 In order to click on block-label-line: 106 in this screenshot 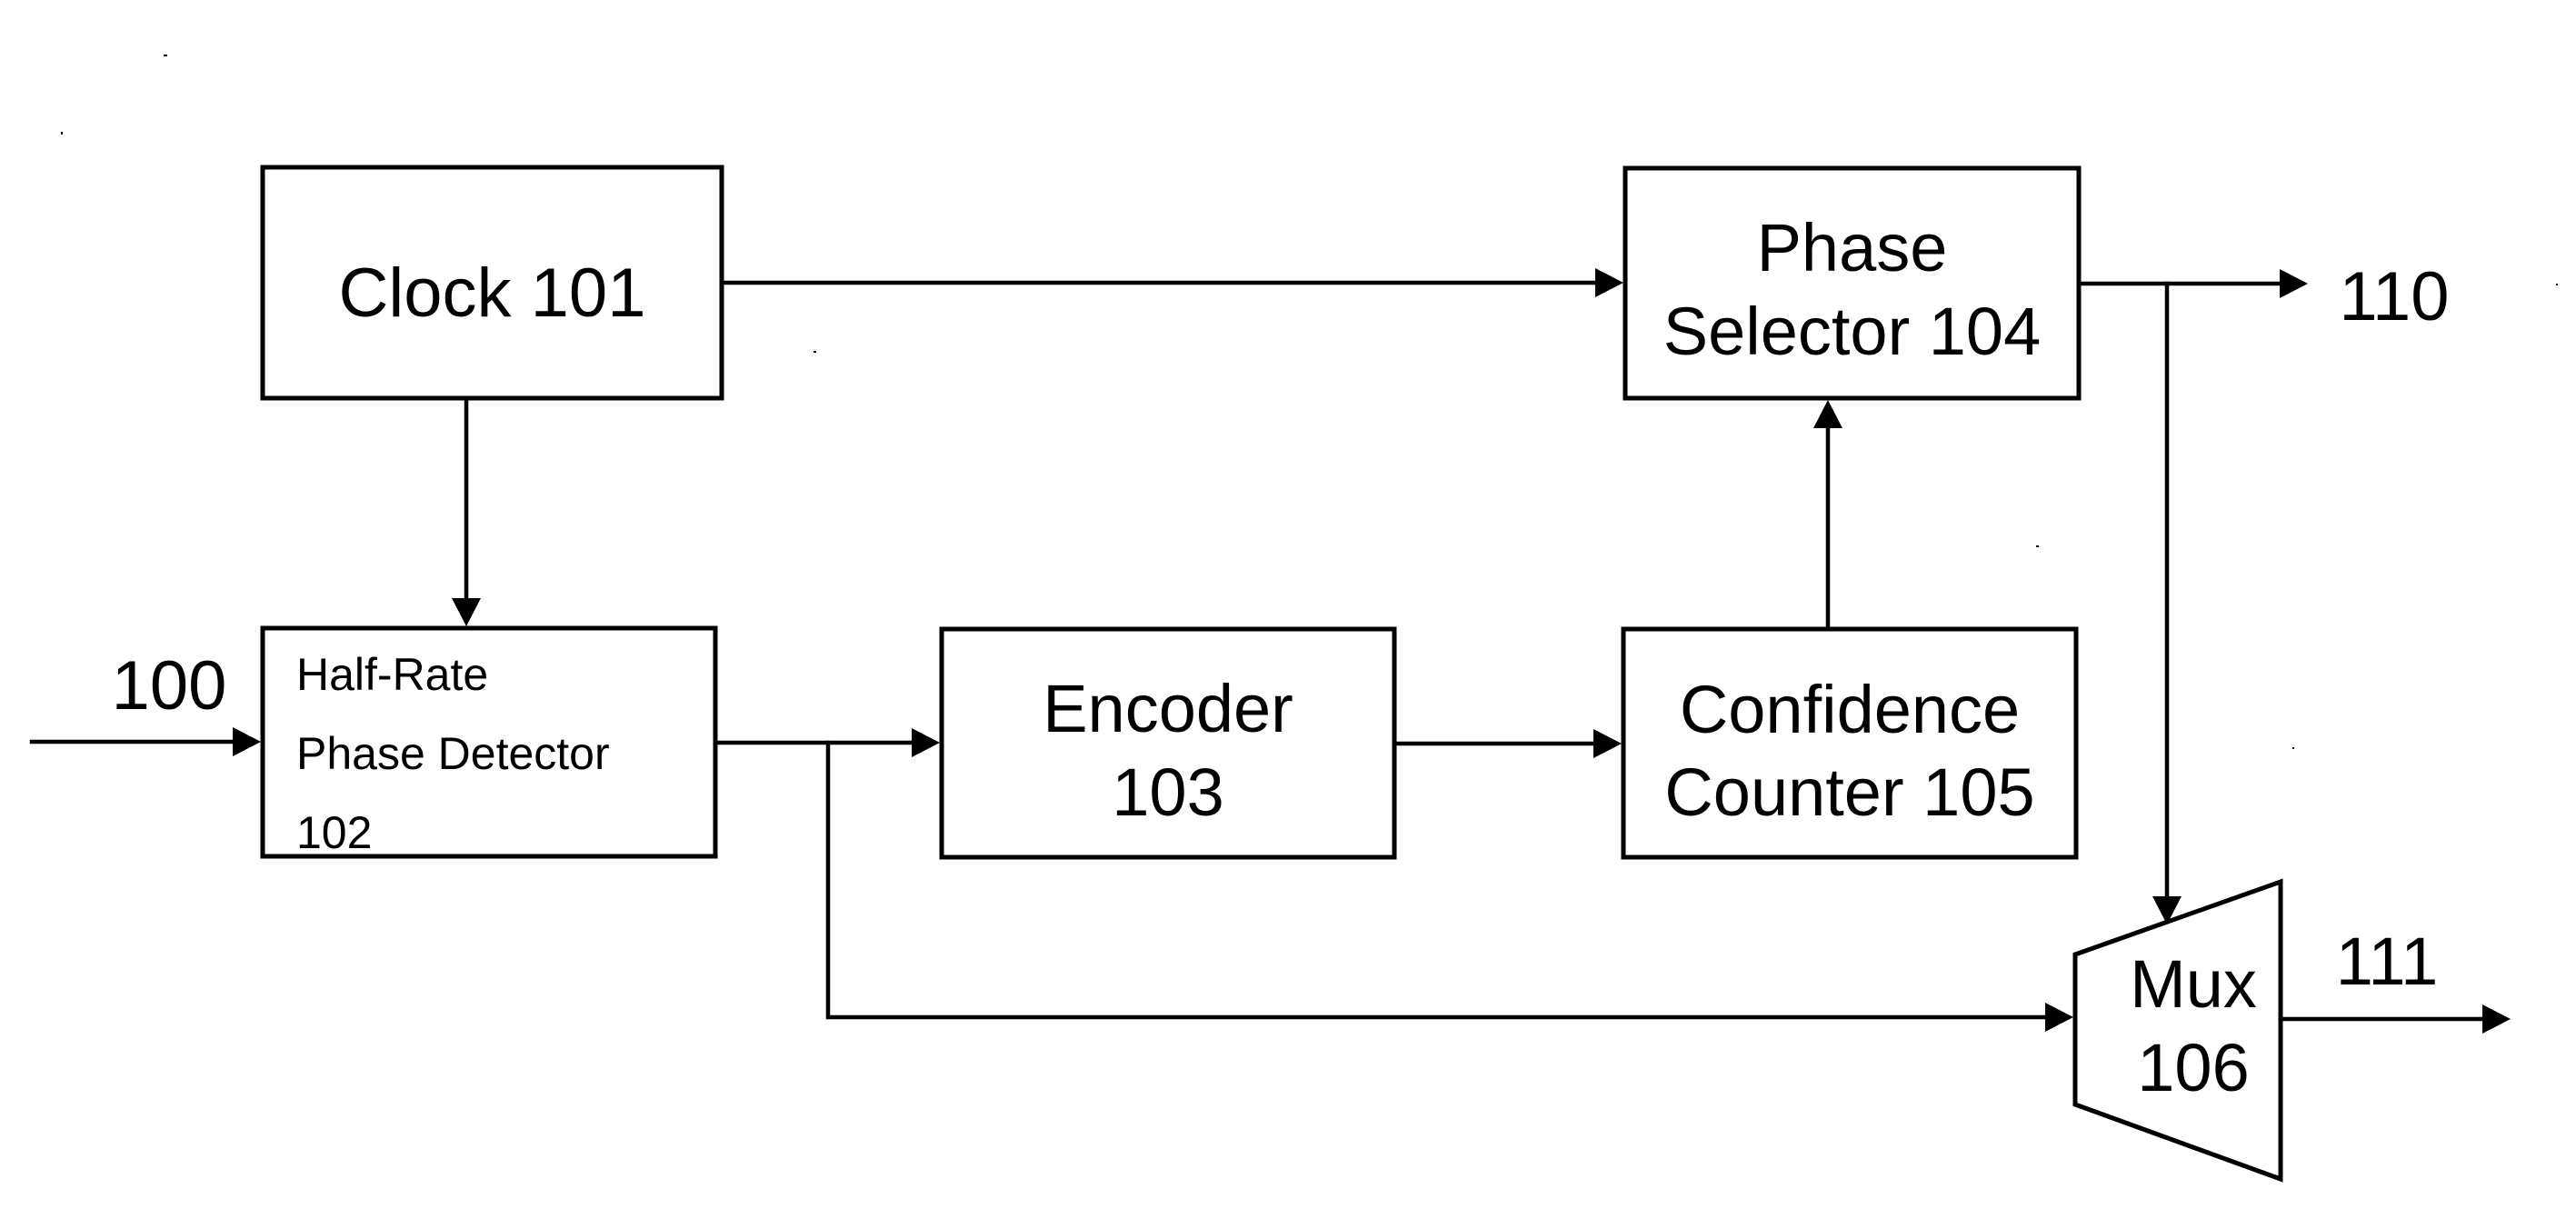, I will do `click(2193, 1067)`.